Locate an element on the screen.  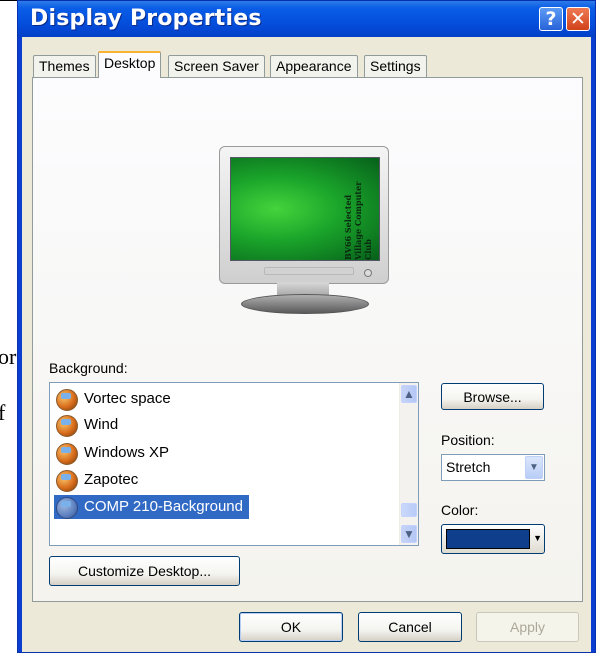
background-text-fragment: or is located at coordinates (8, 356).